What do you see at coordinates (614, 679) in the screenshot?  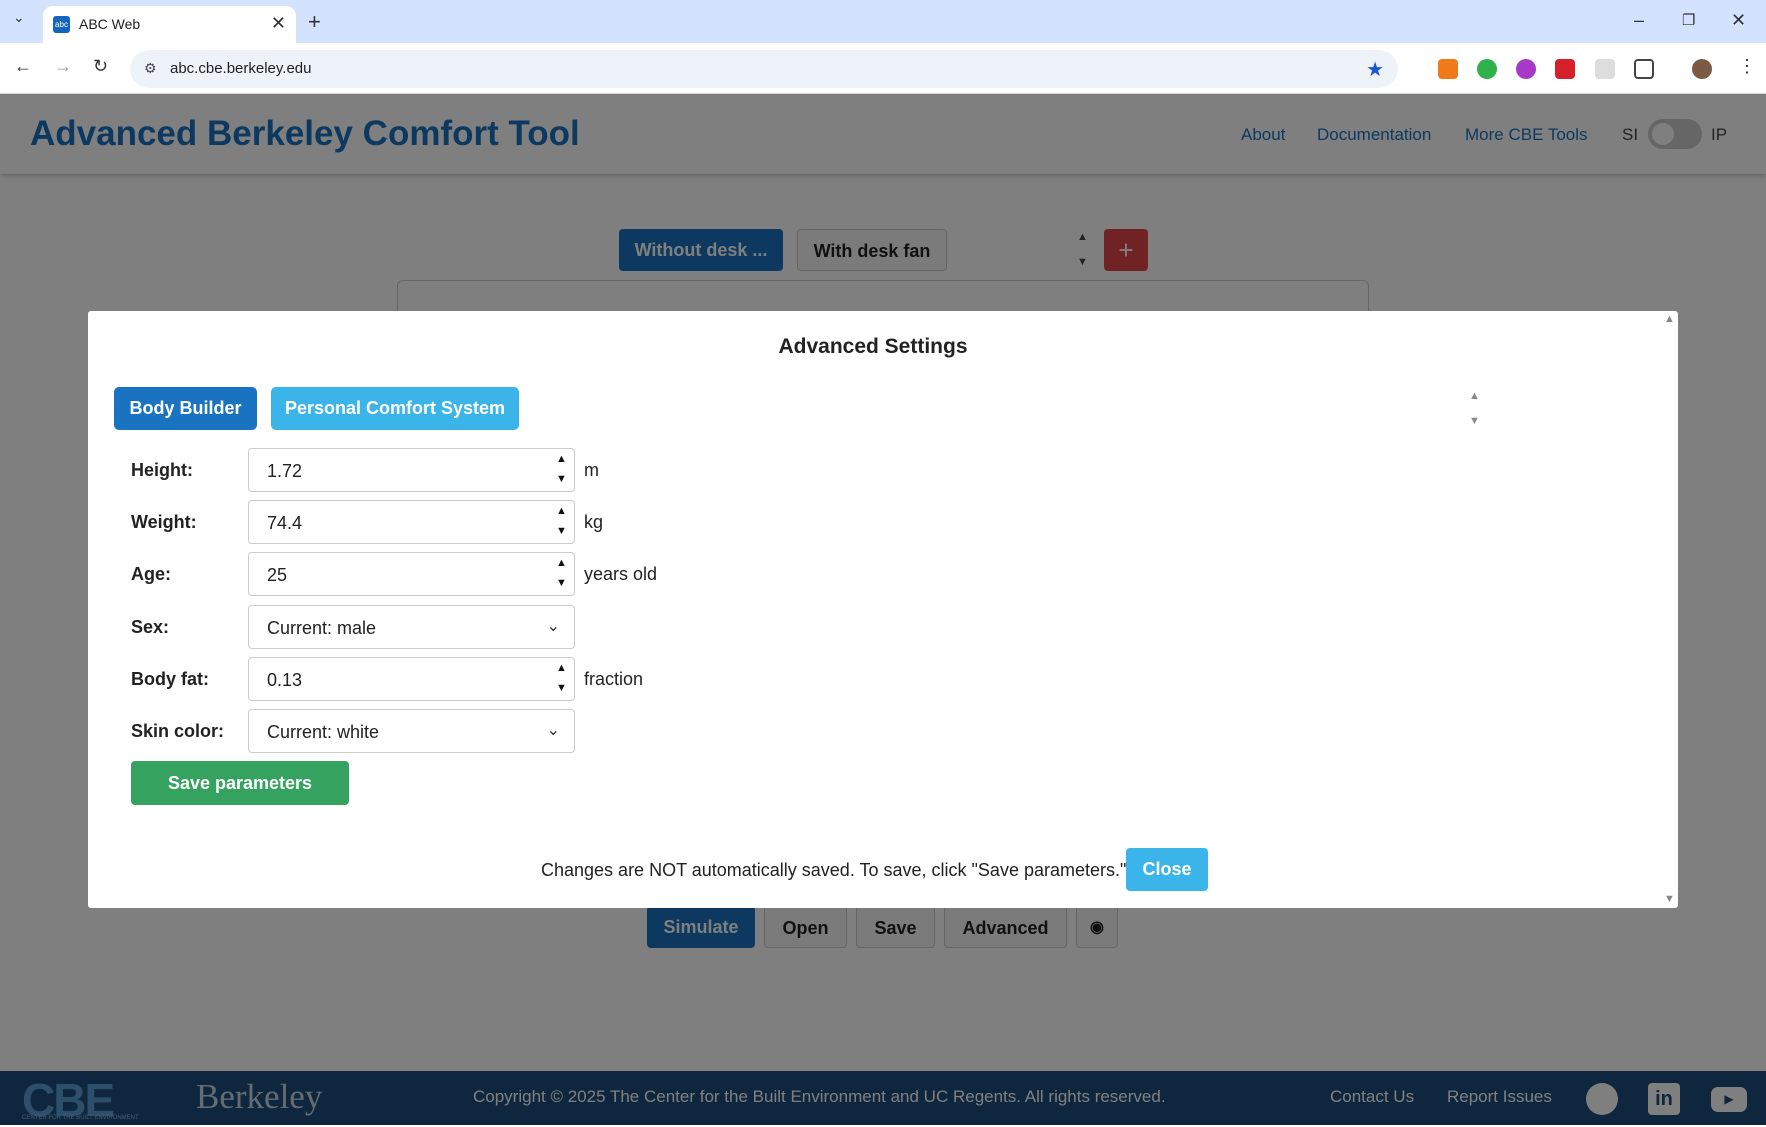 I see `body-fat-unit: fraction` at bounding box center [614, 679].